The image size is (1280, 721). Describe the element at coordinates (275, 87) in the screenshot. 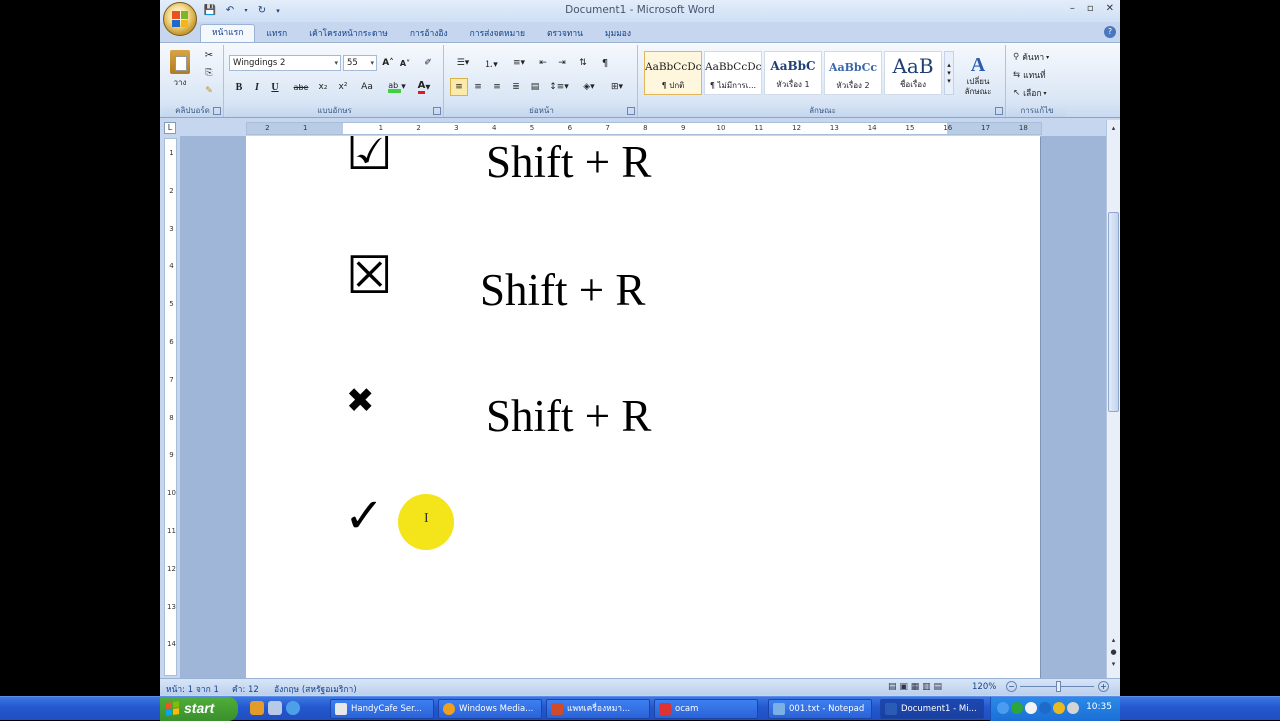

I see `underline-button: U` at that location.